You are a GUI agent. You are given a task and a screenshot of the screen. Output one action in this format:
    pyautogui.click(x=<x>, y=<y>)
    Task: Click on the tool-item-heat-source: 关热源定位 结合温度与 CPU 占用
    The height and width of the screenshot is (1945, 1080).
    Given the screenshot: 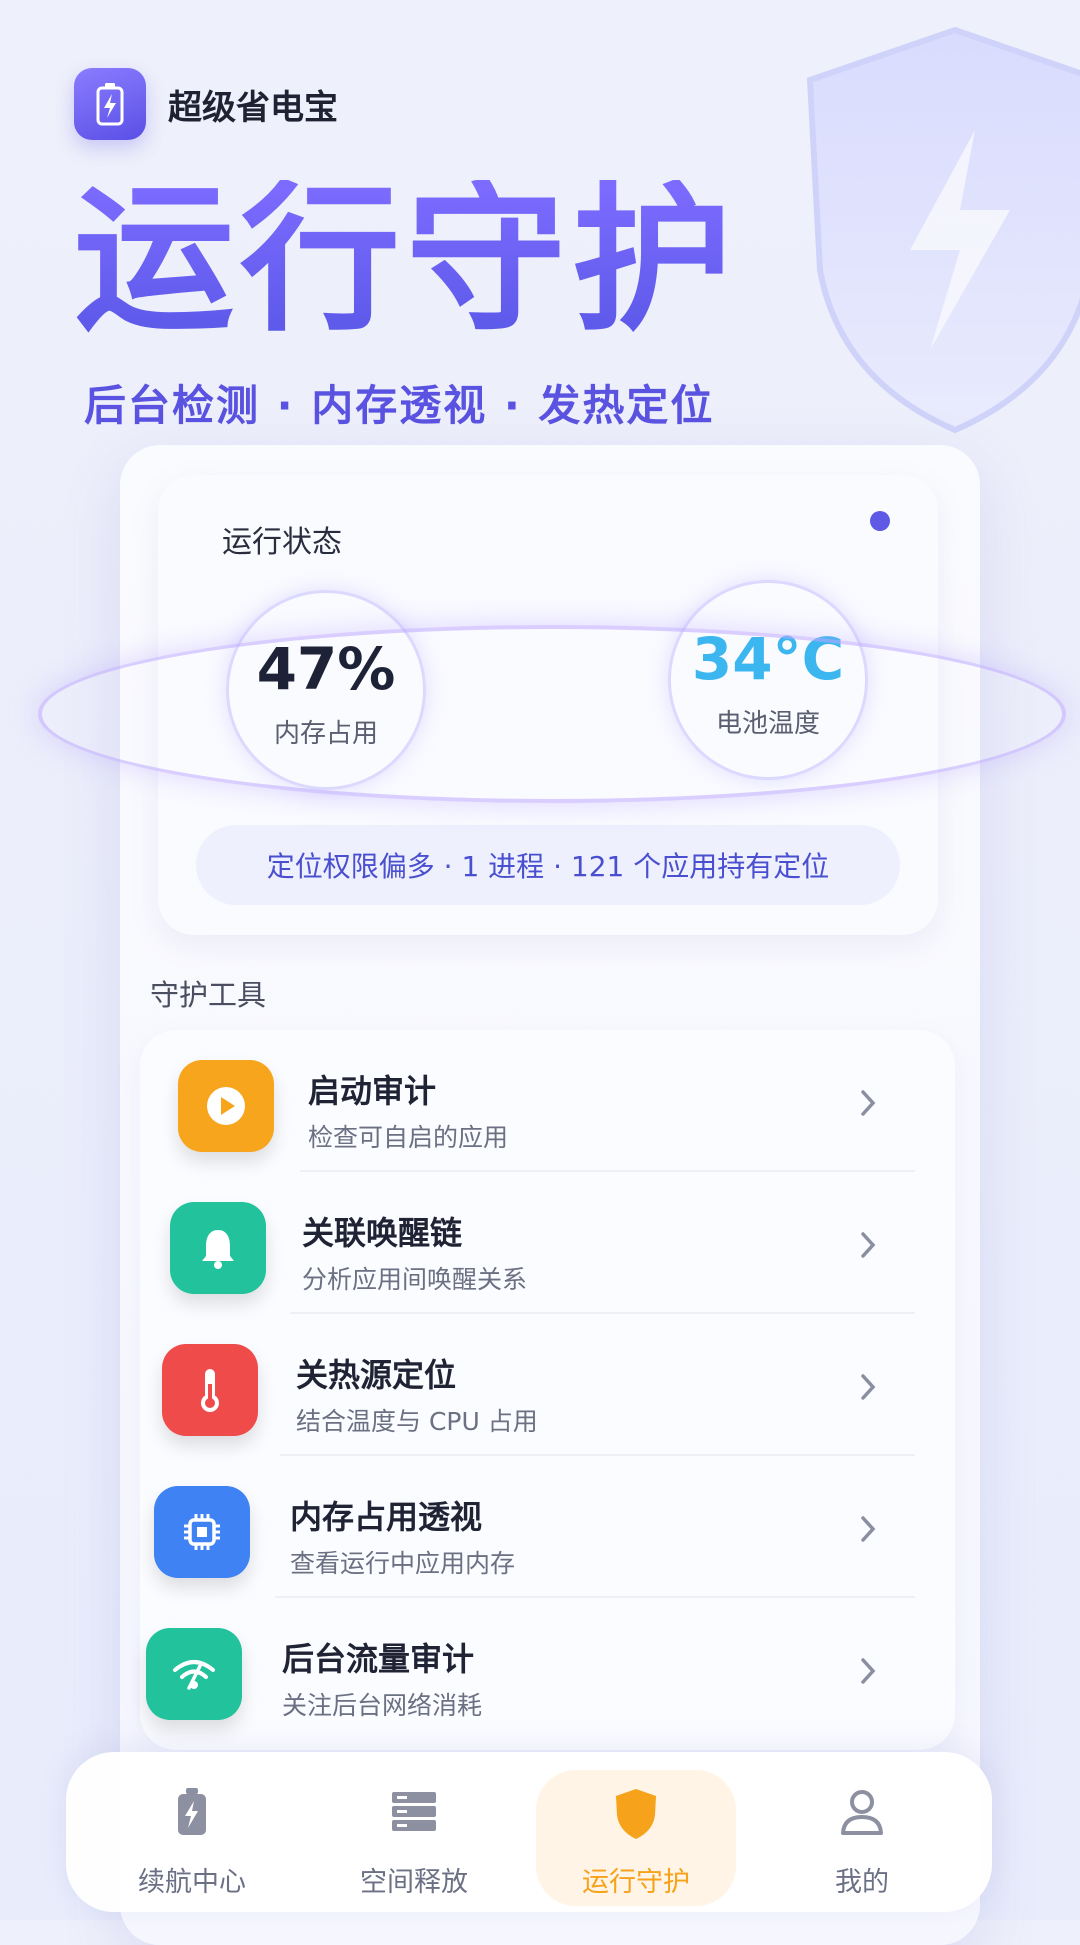 What is the action you would take?
    pyautogui.click(x=547, y=1385)
    